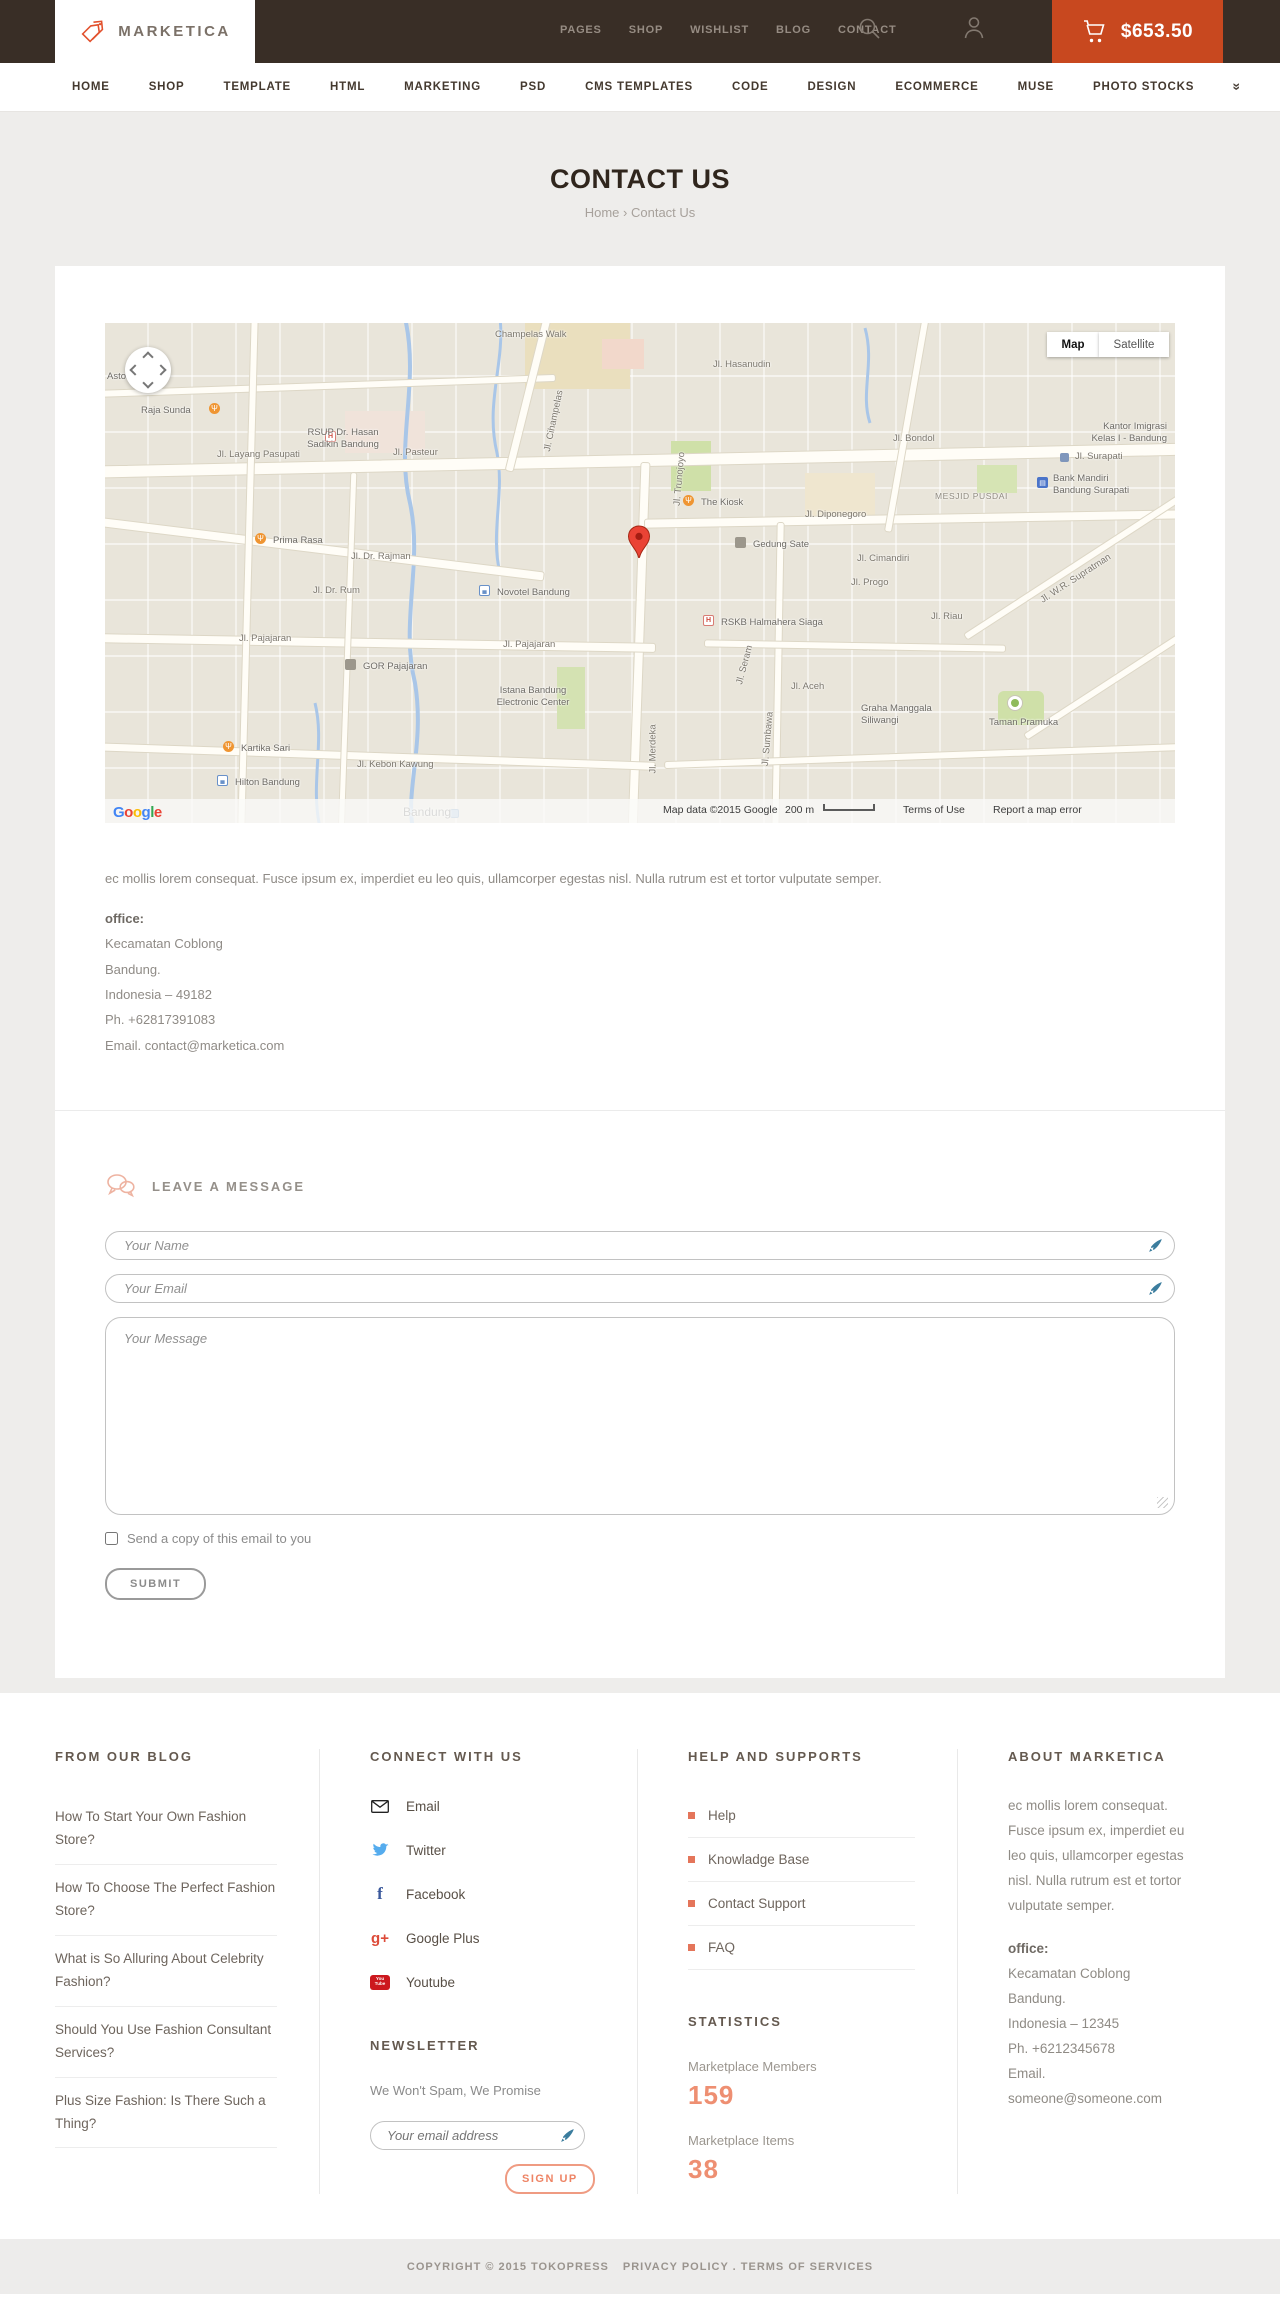 The width and height of the screenshot is (1280, 2317). I want to click on connect-googleplus-link: g+ Google Plus, so click(482, 1938).